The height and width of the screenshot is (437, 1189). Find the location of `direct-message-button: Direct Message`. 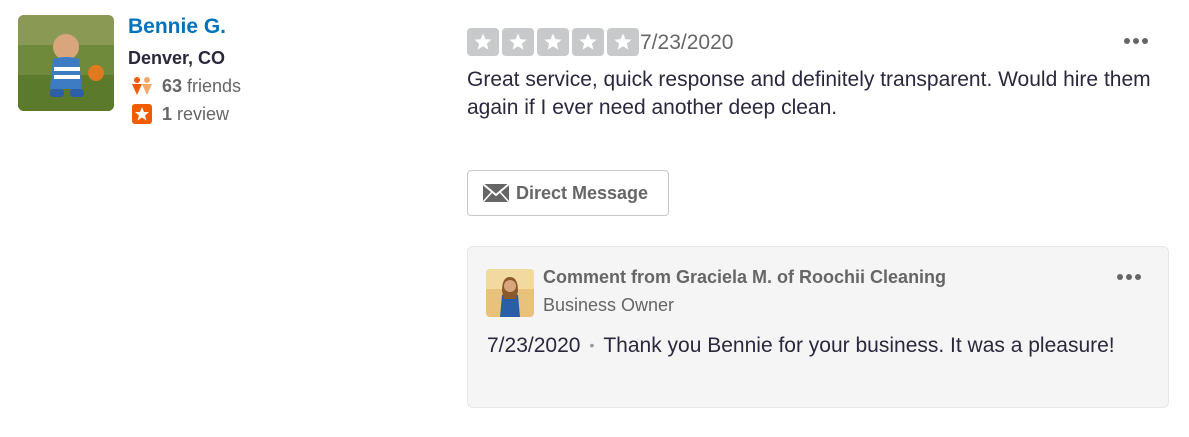

direct-message-button: Direct Message is located at coordinates (568, 193).